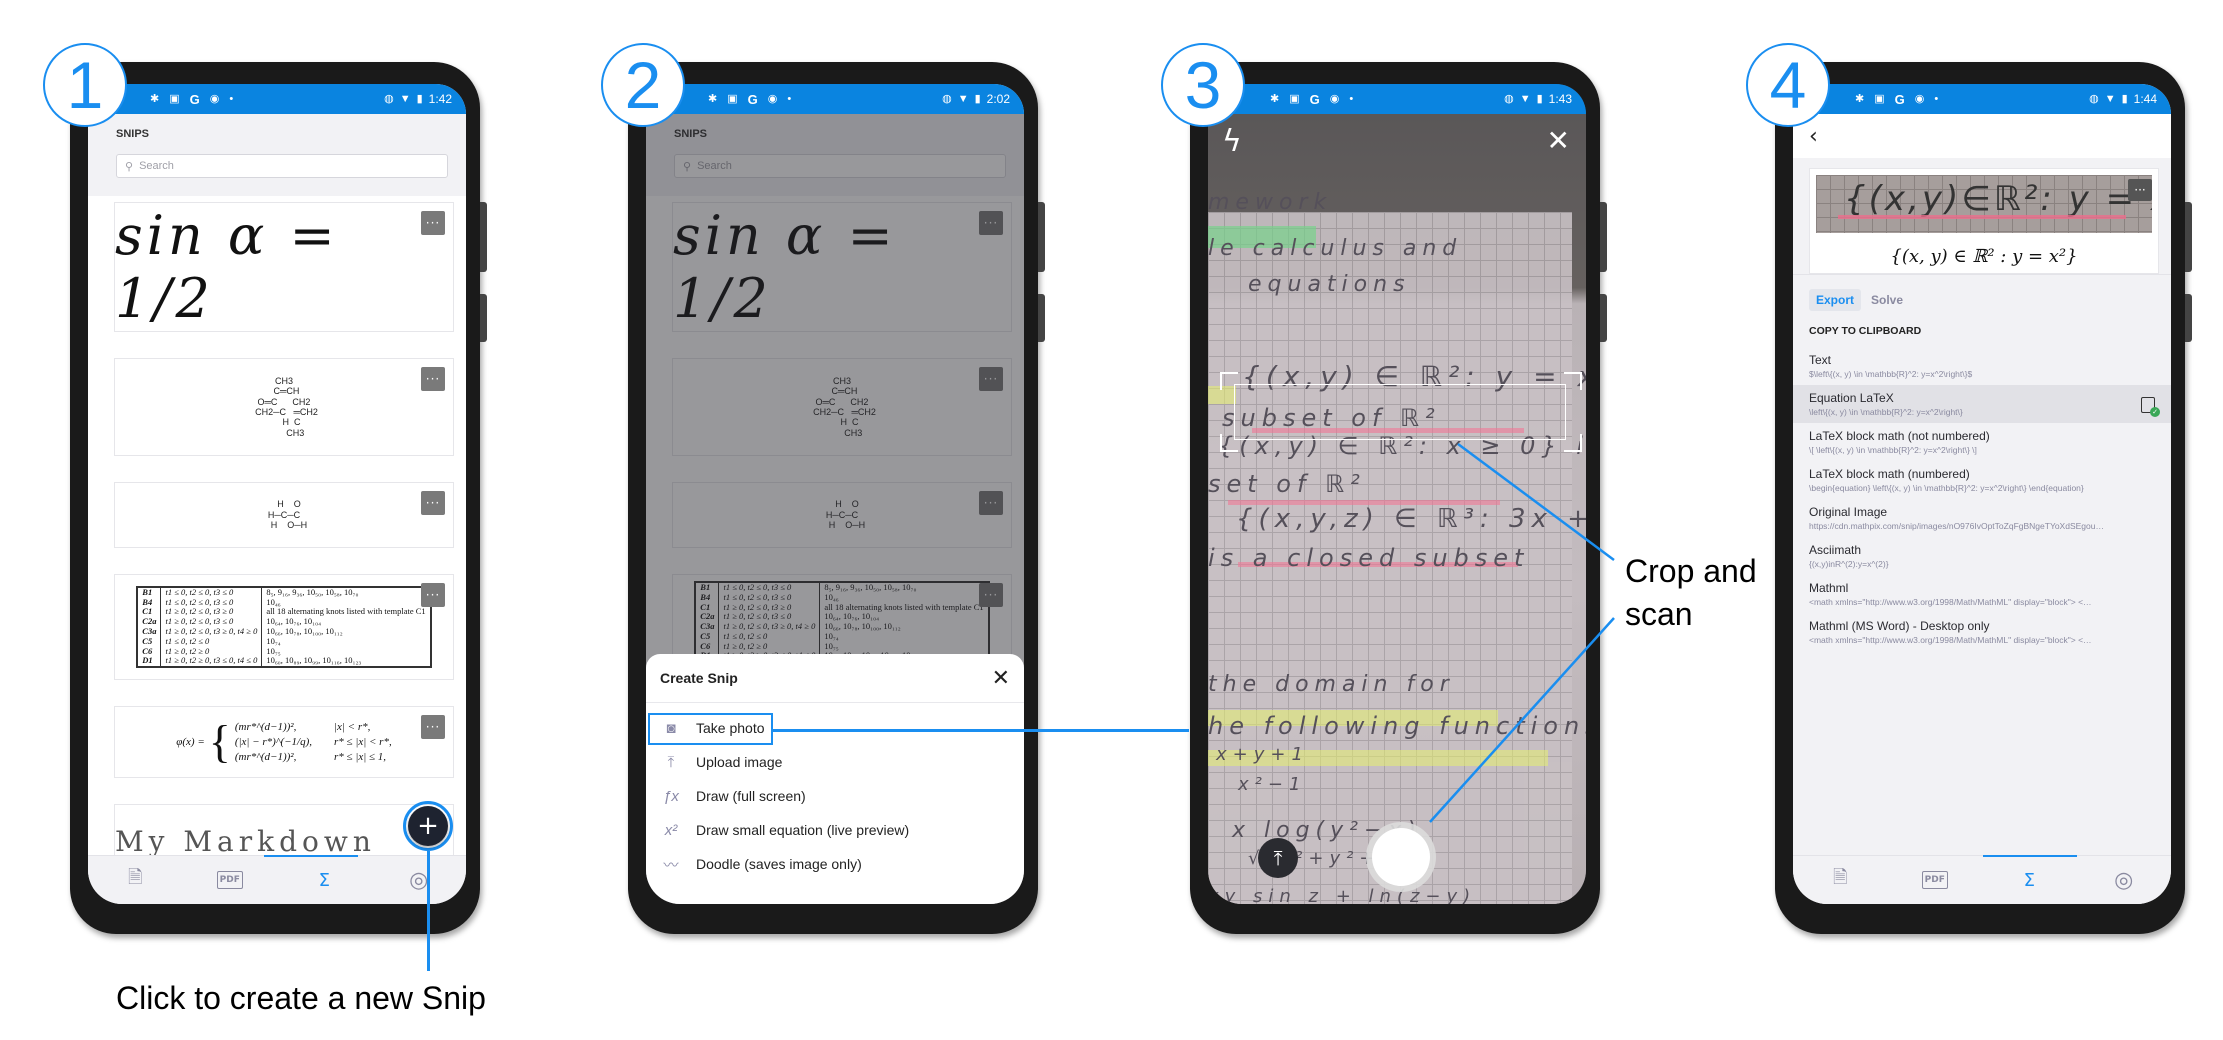  I want to click on crop-callout-lines, so click(1522, 632).